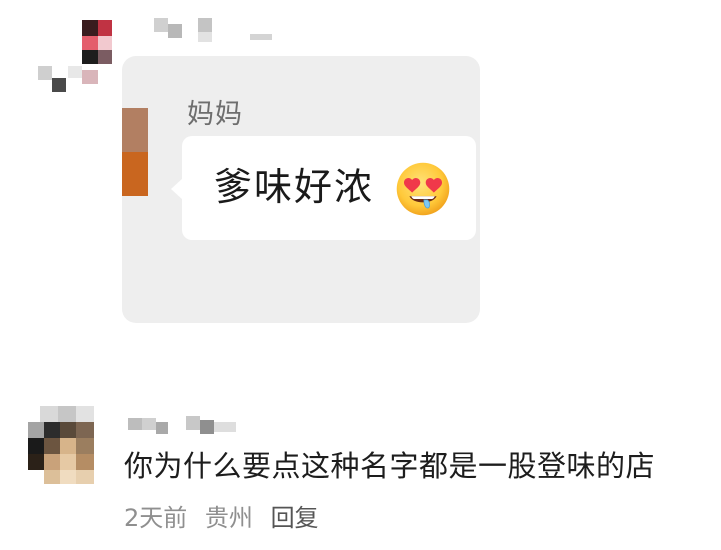 The width and height of the screenshot is (721, 550). Describe the element at coordinates (219, 29) in the screenshot. I see `top-username-mosaic` at that location.